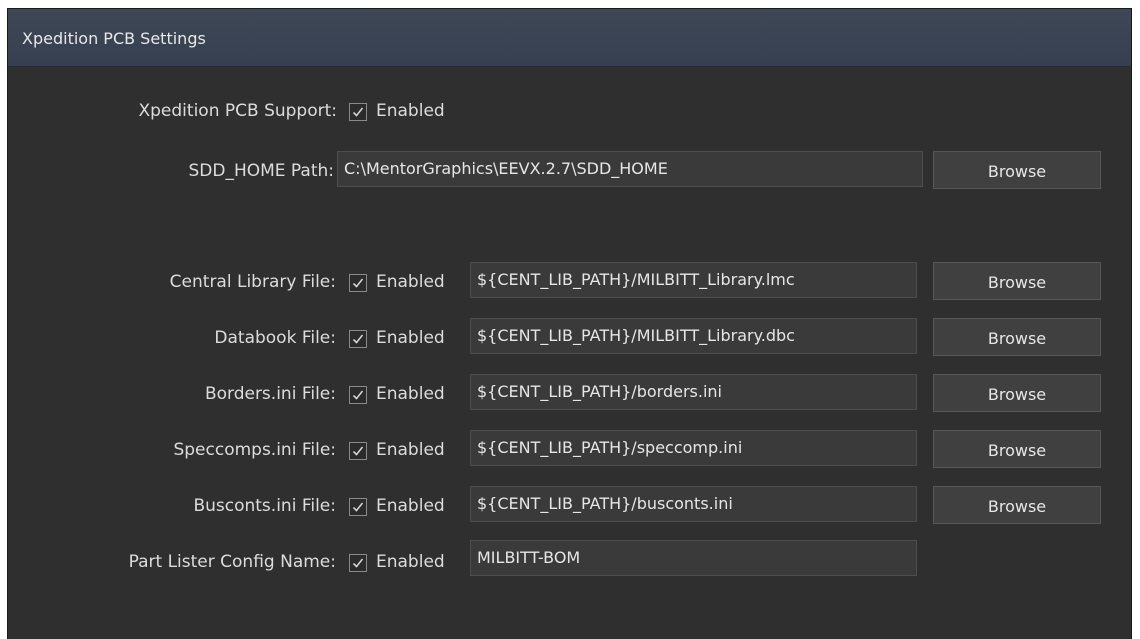  I want to click on borders-input: ${CENT_LIB_PATH}/borders.ini, so click(693, 392).